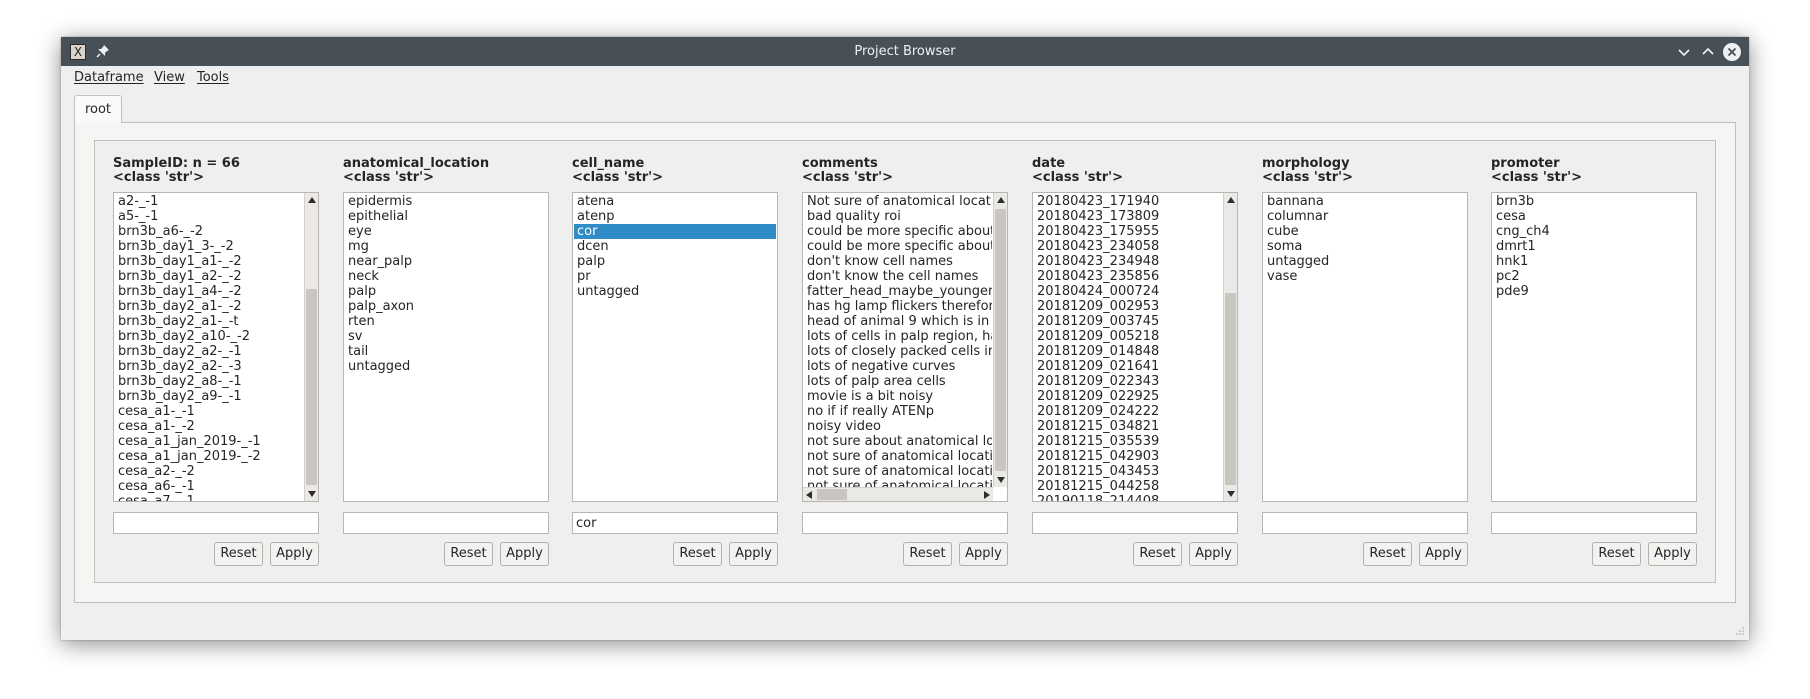  What do you see at coordinates (209, 486) in the screenshot?
I see `list-item: cesa_a6-_-1` at bounding box center [209, 486].